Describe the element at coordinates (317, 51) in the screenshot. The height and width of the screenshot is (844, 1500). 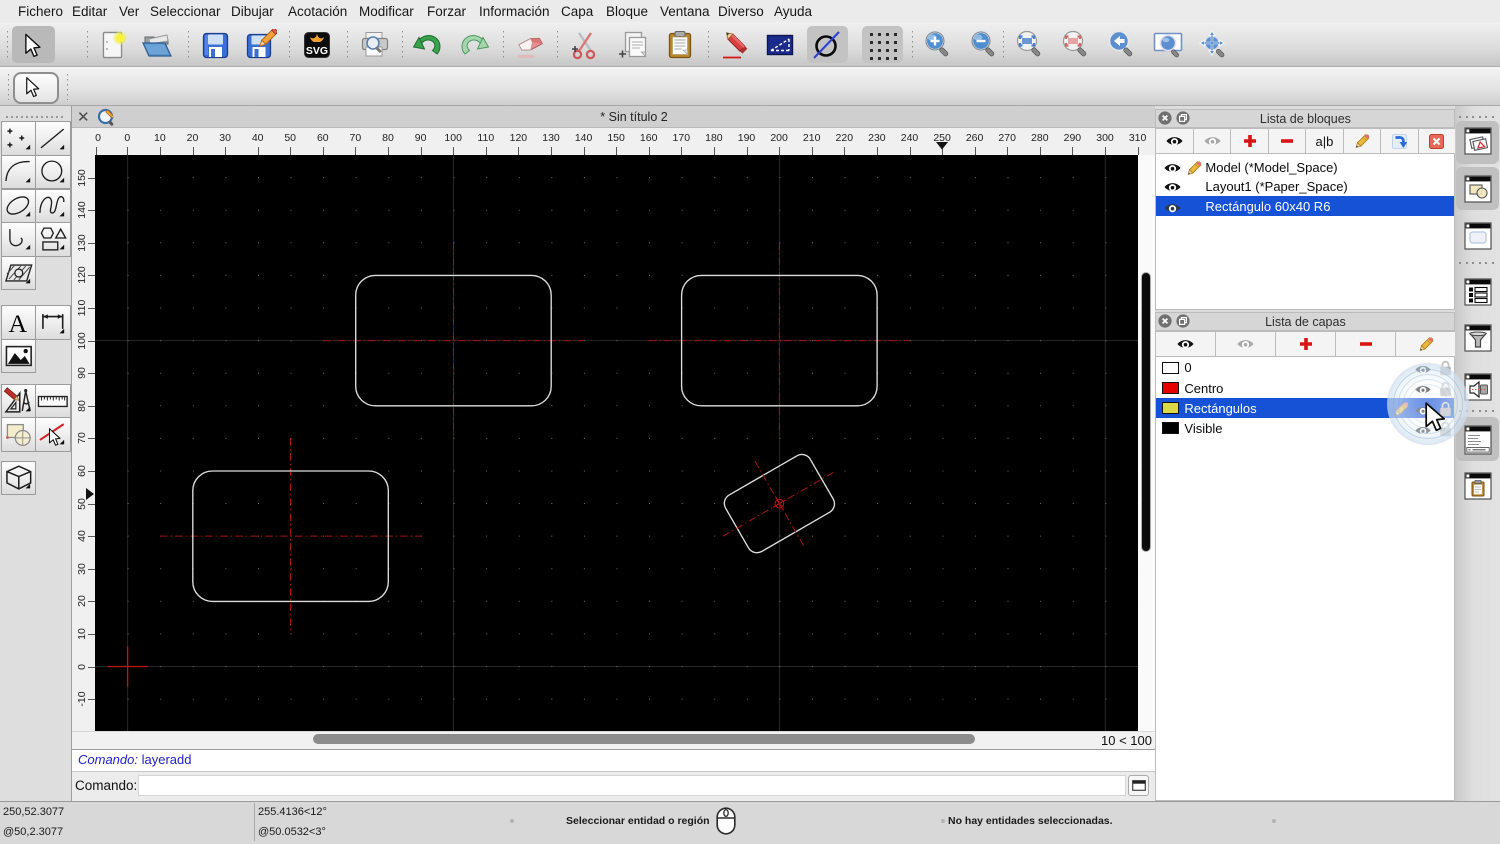
I see `svg-text: SVG` at that location.